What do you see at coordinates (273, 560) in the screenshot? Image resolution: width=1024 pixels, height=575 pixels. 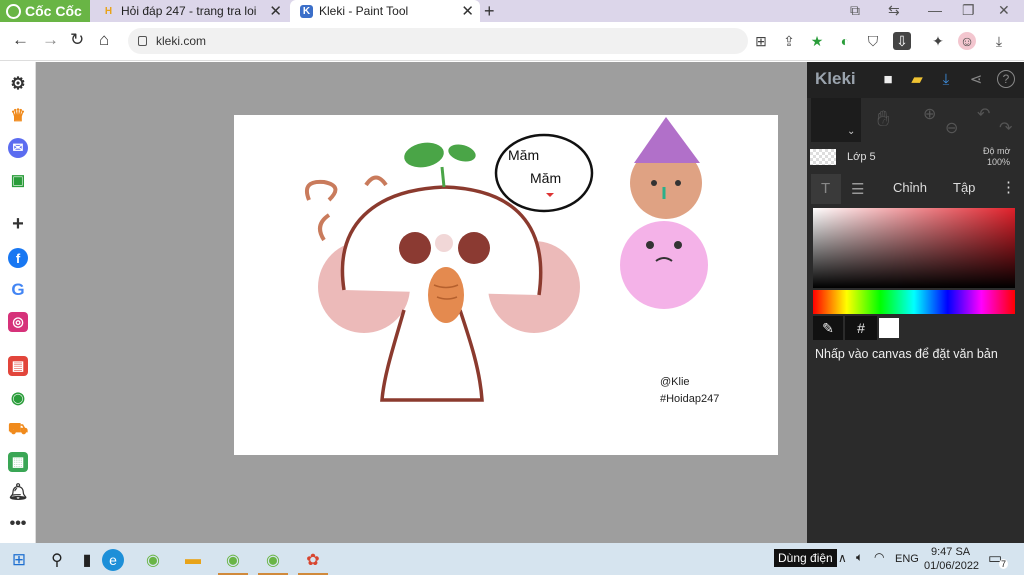 I see `coccoc-window-2-icon: ◉` at bounding box center [273, 560].